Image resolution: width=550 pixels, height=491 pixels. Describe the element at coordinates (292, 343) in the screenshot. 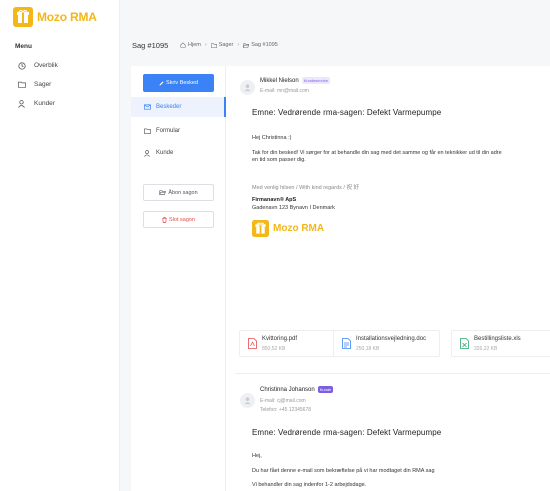

I see `attachment-pdf: Kvittoring.pdf 850,52 KB` at that location.